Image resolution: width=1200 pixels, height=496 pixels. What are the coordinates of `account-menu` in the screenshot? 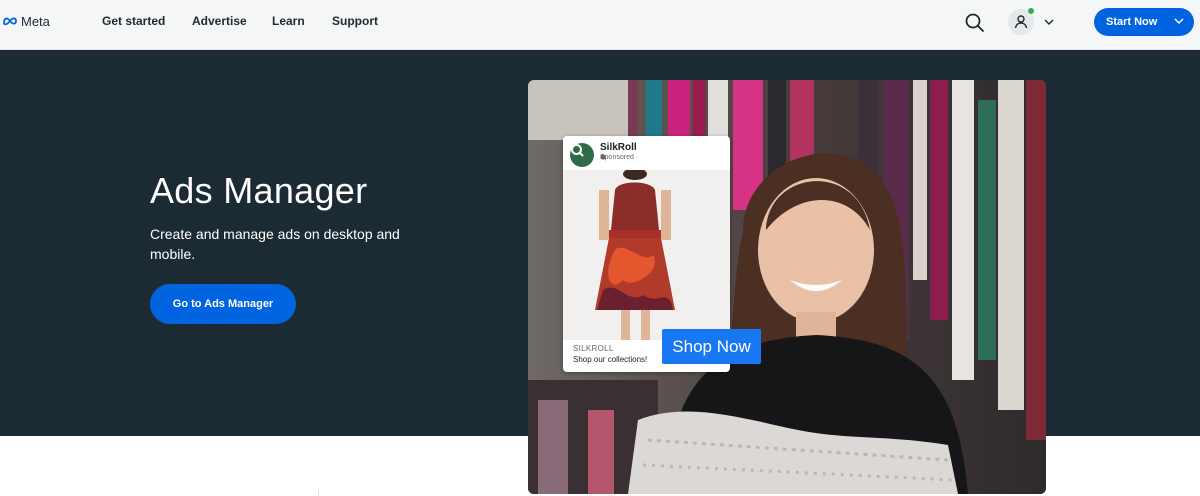 It's located at (1034, 21).